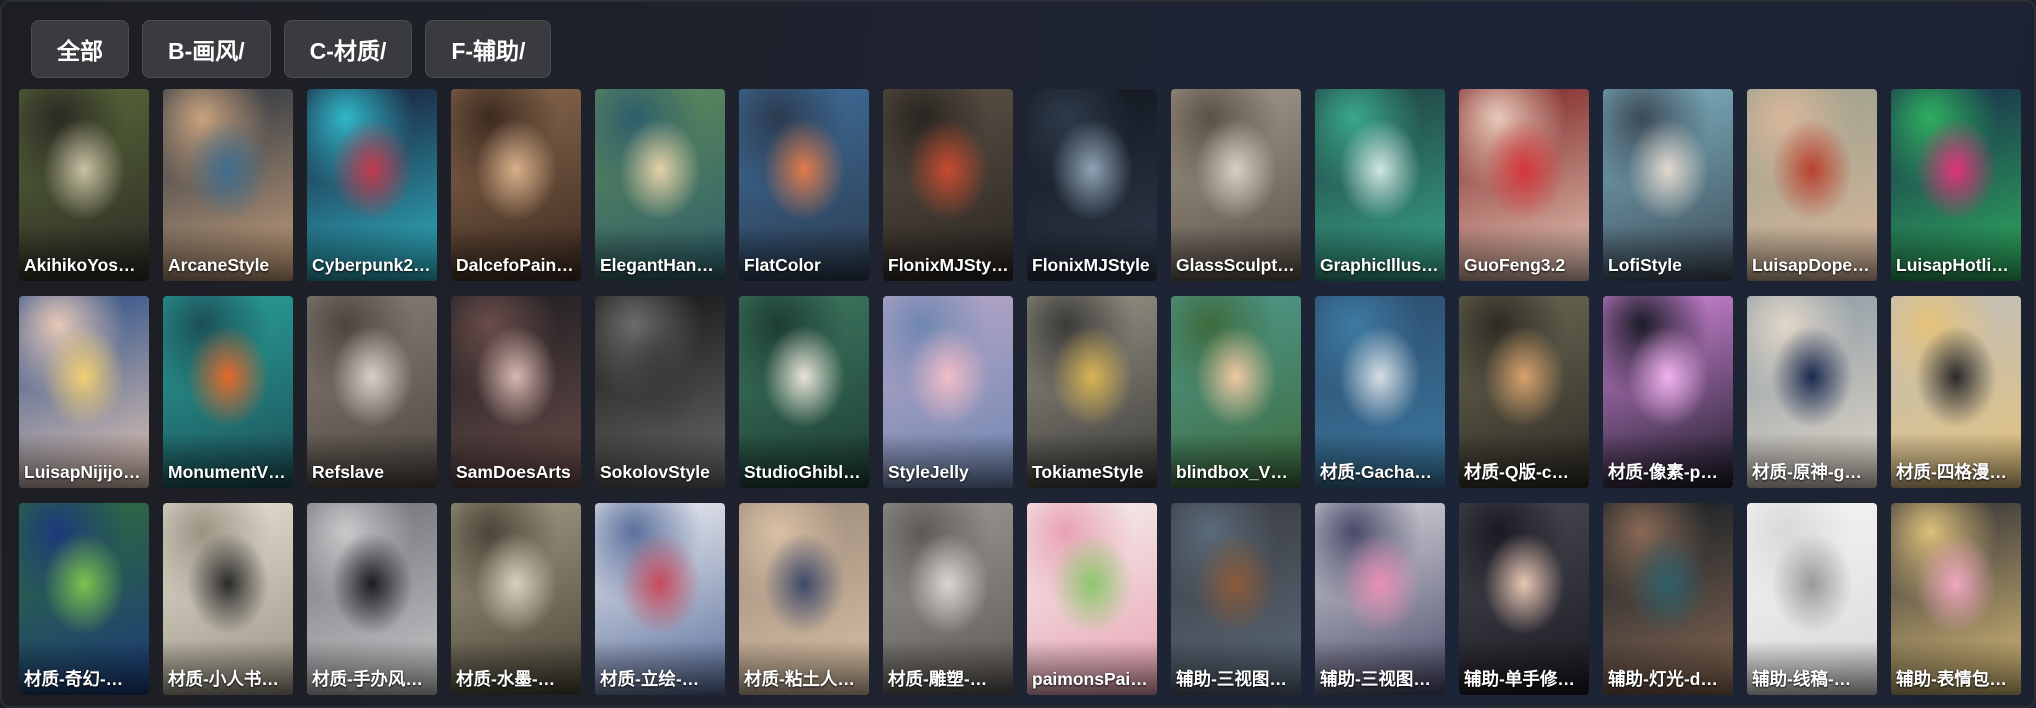 The width and height of the screenshot is (2036, 708). Describe the element at coordinates (488, 49) in the screenshot. I see `tab-auxiliary: F-辅助/` at that location.